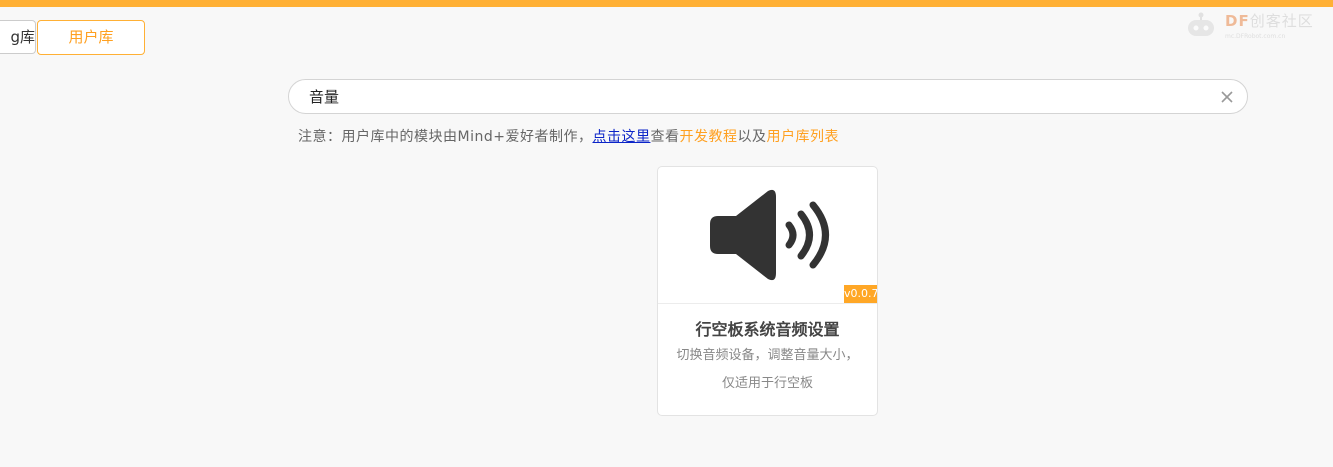 The image size is (1333, 467). I want to click on watermark-brand: DF创客社区, so click(1269, 21).